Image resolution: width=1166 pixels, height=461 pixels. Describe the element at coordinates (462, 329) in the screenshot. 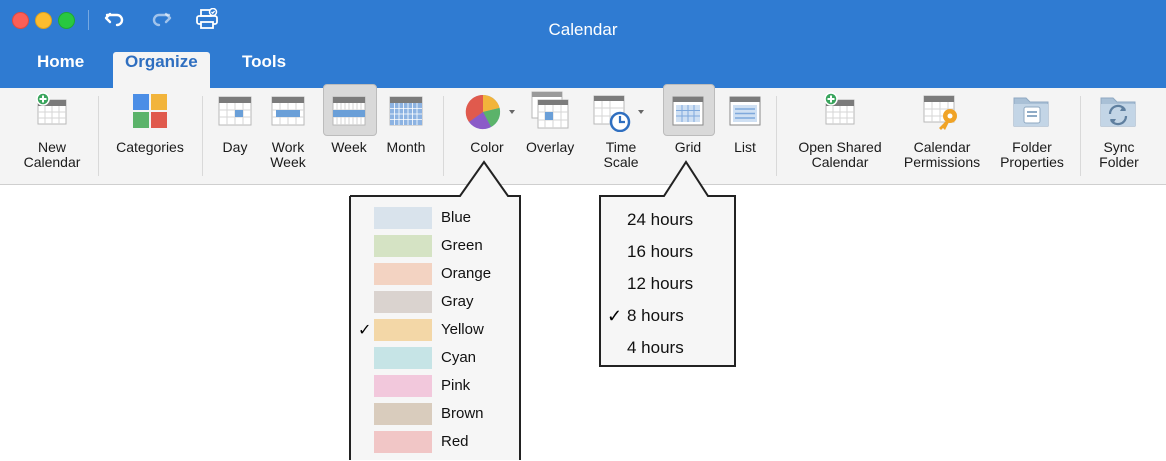

I see `color-menu-item-label: Yellow` at that location.